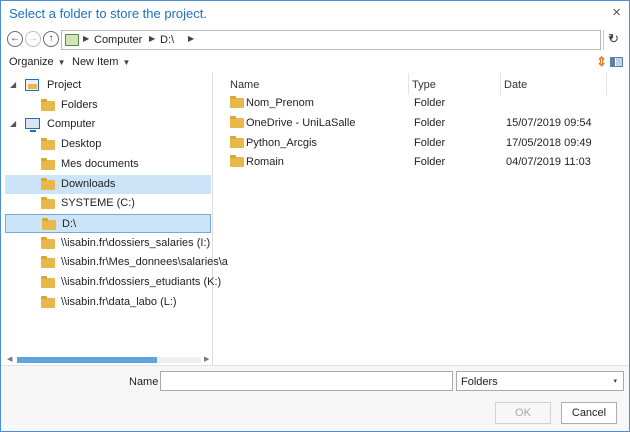 Image resolution: width=630 pixels, height=432 pixels. Describe the element at coordinates (549, 142) in the screenshot. I see `file-date-cell: 17/05/2018 09:49` at that location.